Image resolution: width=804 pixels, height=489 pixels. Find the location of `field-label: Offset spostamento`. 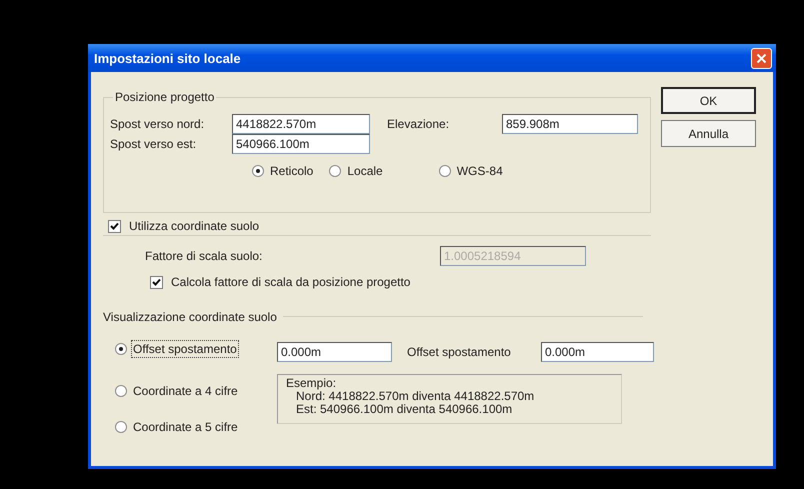

field-label: Offset spostamento is located at coordinates (459, 351).